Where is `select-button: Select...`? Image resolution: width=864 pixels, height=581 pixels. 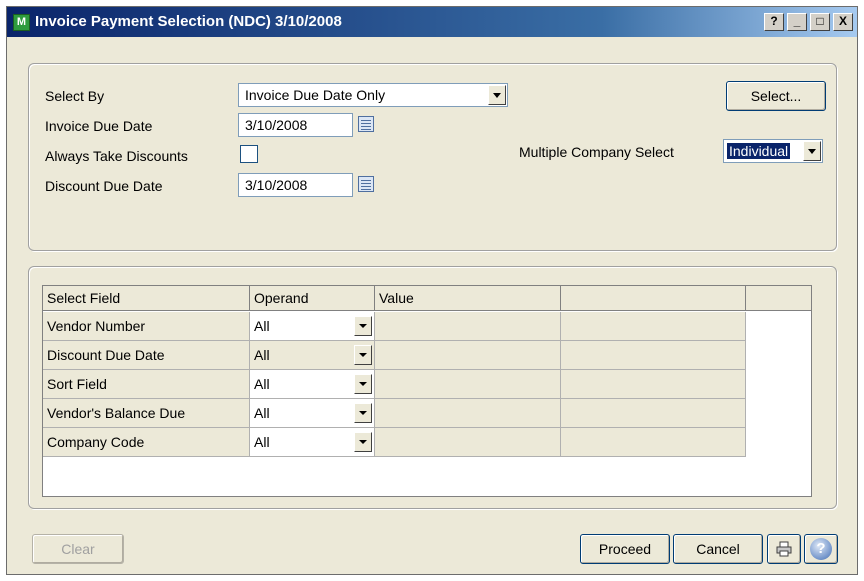
select-button: Select... is located at coordinates (776, 96).